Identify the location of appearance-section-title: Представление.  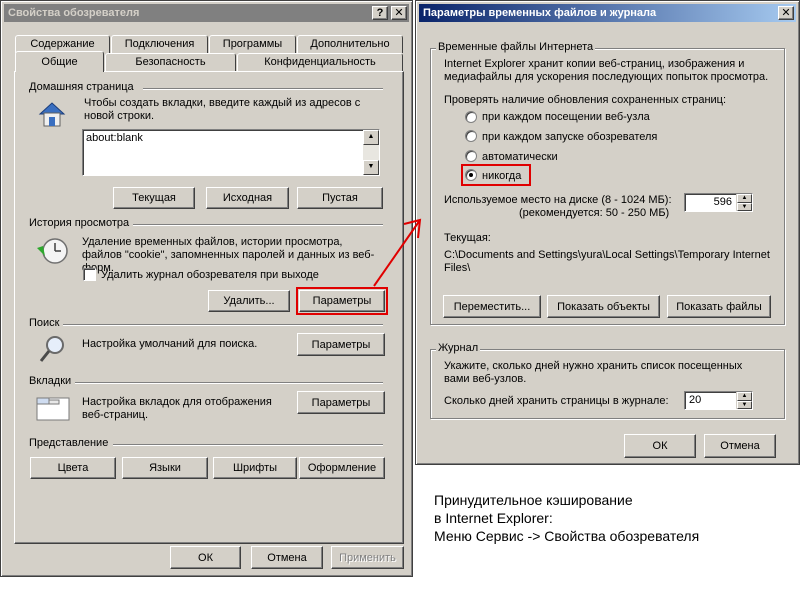
(69, 443).